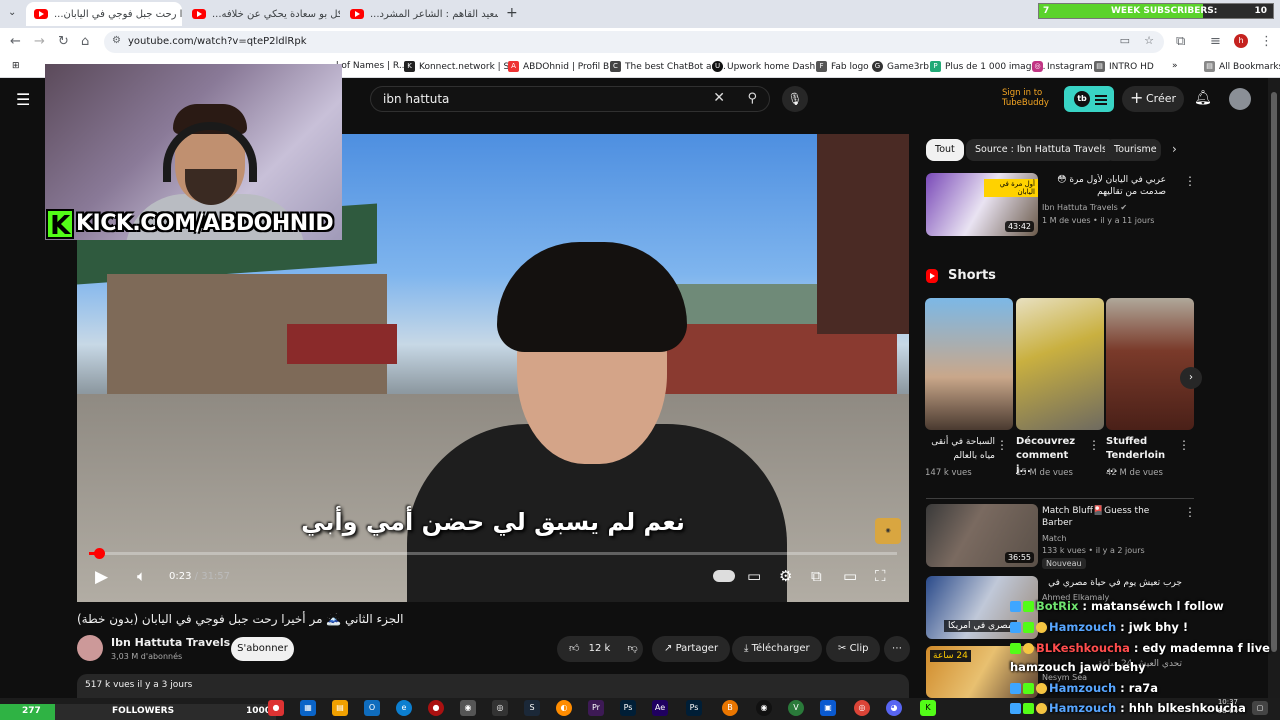  I want to click on apps-grid-icon: ⊞, so click(16, 66).